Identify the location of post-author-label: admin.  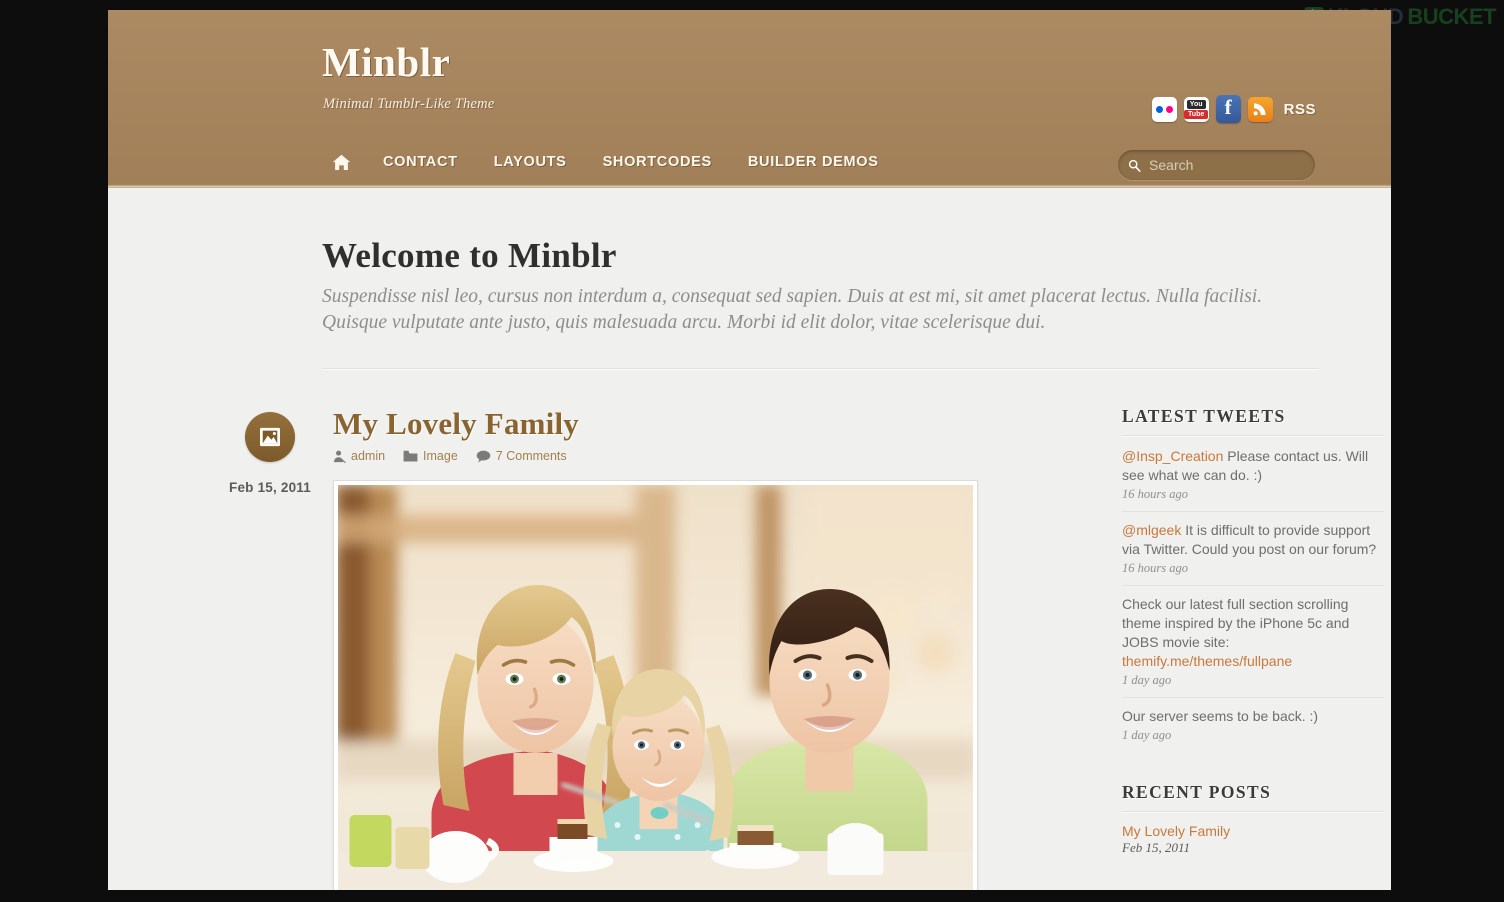
(368, 456).